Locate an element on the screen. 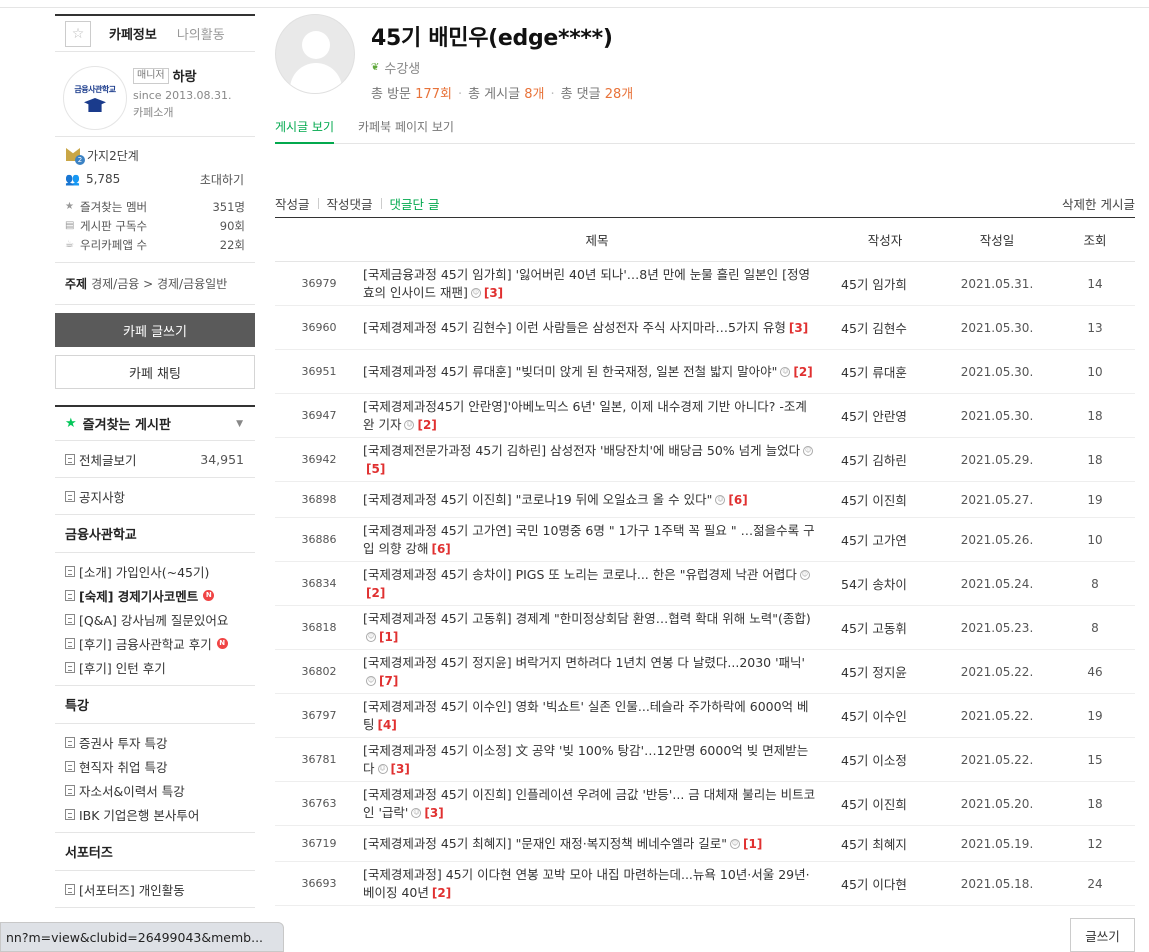 This screenshot has height=952, width=1149. filter-commented-posts: 댓글단 글 is located at coordinates (415, 203).